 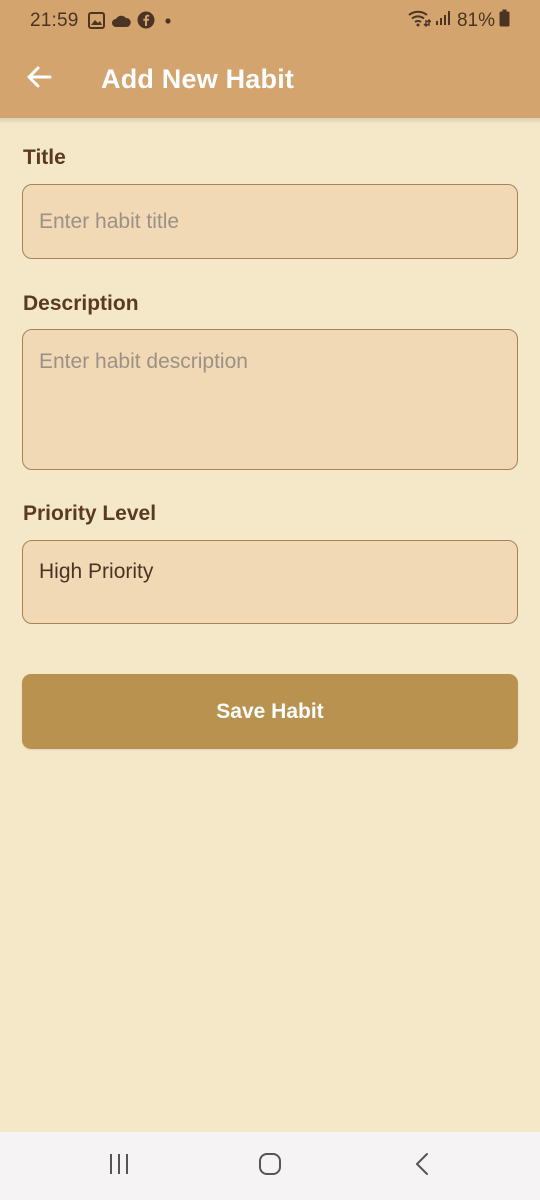 What do you see at coordinates (131, 23) in the screenshot?
I see `status-left-icons` at bounding box center [131, 23].